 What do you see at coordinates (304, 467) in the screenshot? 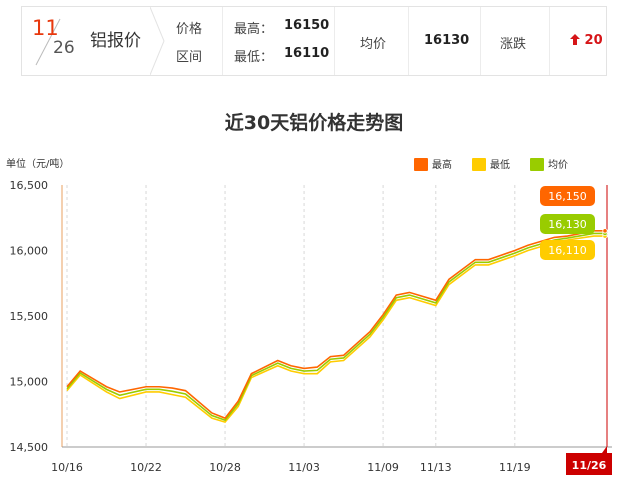
I see `x-tick-label: 11/03` at bounding box center [304, 467].